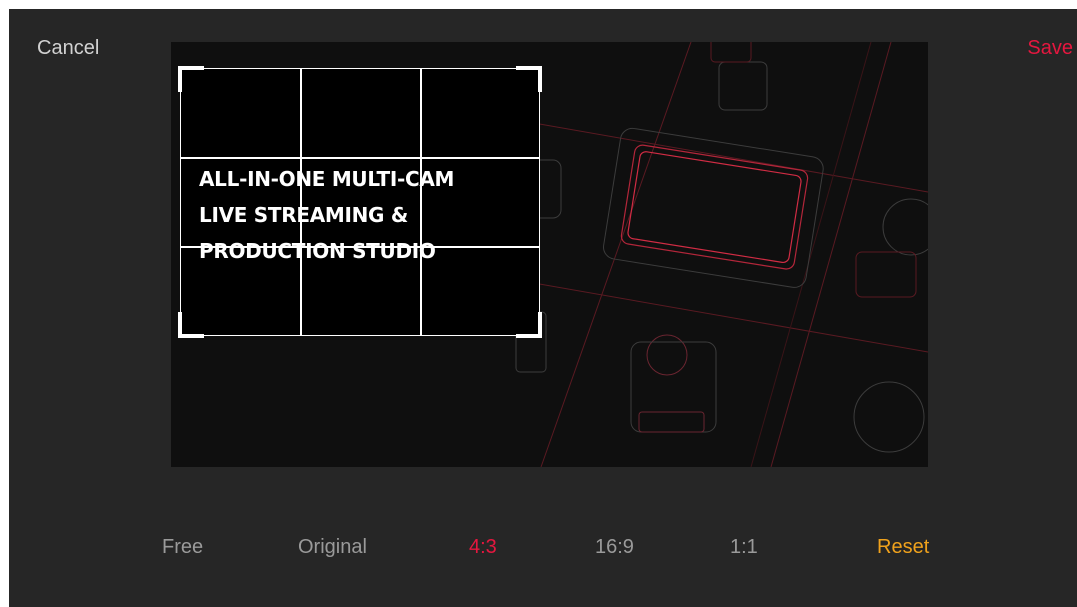 The height and width of the screenshot is (607, 1077). Describe the element at coordinates (68, 48) in the screenshot. I see `cancel-button: Cancel` at that location.